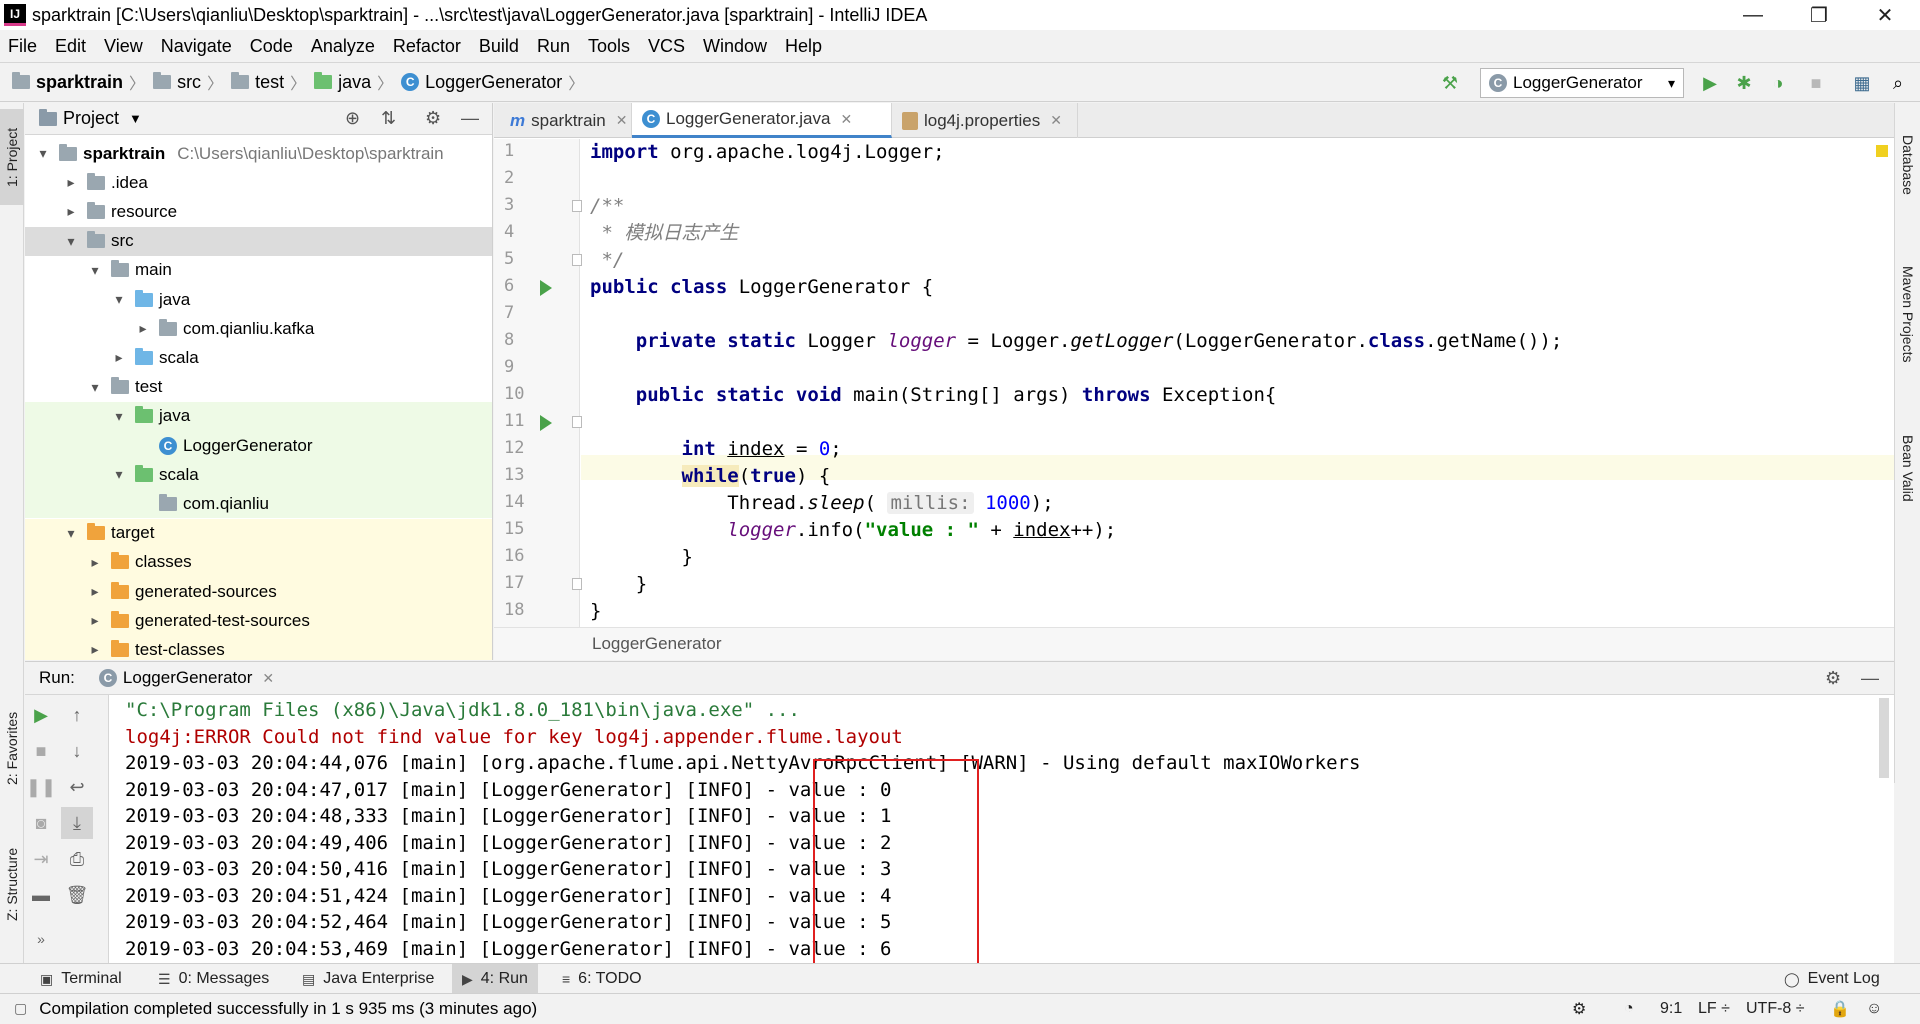 Image resolution: width=1920 pixels, height=1024 pixels. What do you see at coordinates (77, 895) in the screenshot?
I see `trash-icon: 🗑` at bounding box center [77, 895].